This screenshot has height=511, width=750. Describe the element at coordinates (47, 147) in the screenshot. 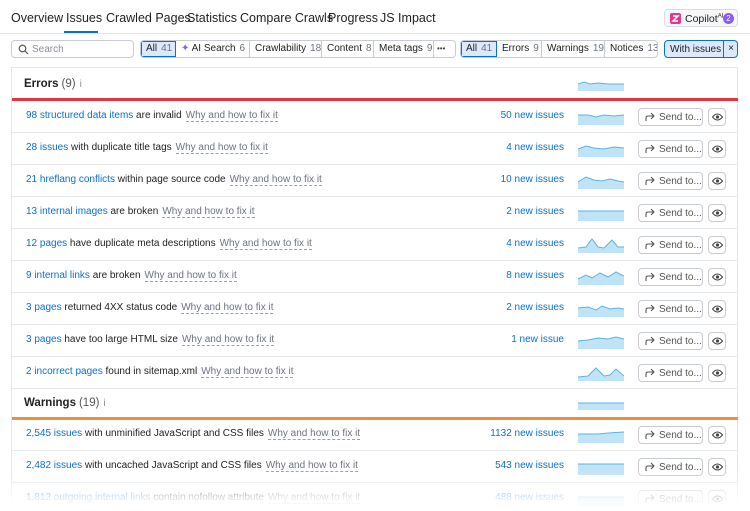

I see `issue-link: 28 issues` at that location.